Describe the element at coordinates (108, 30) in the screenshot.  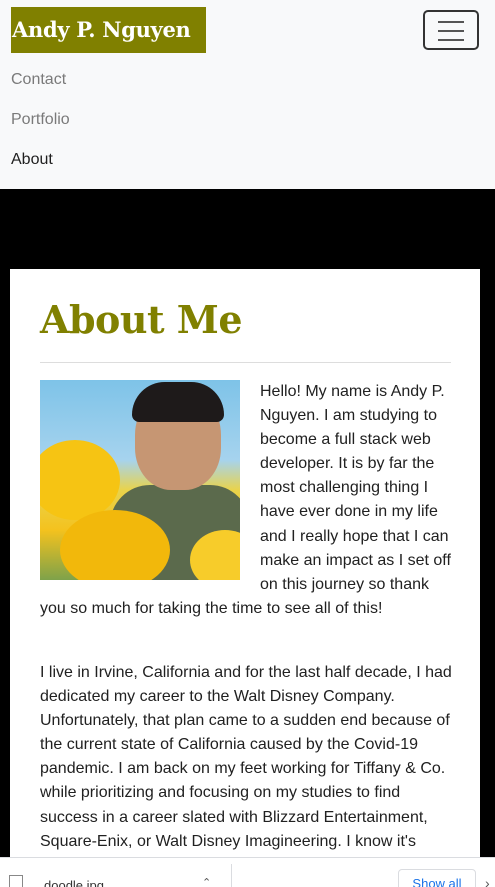
I see `brand-logo: Andy P. Nguyen` at that location.